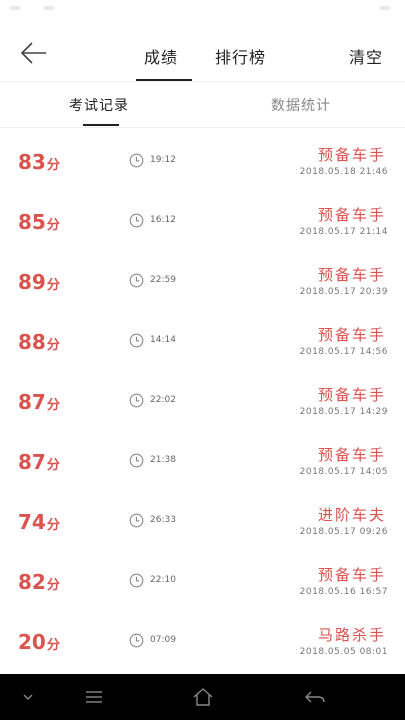  I want to click on exam-datetime: 2018.05.05 08:01, so click(343, 652).